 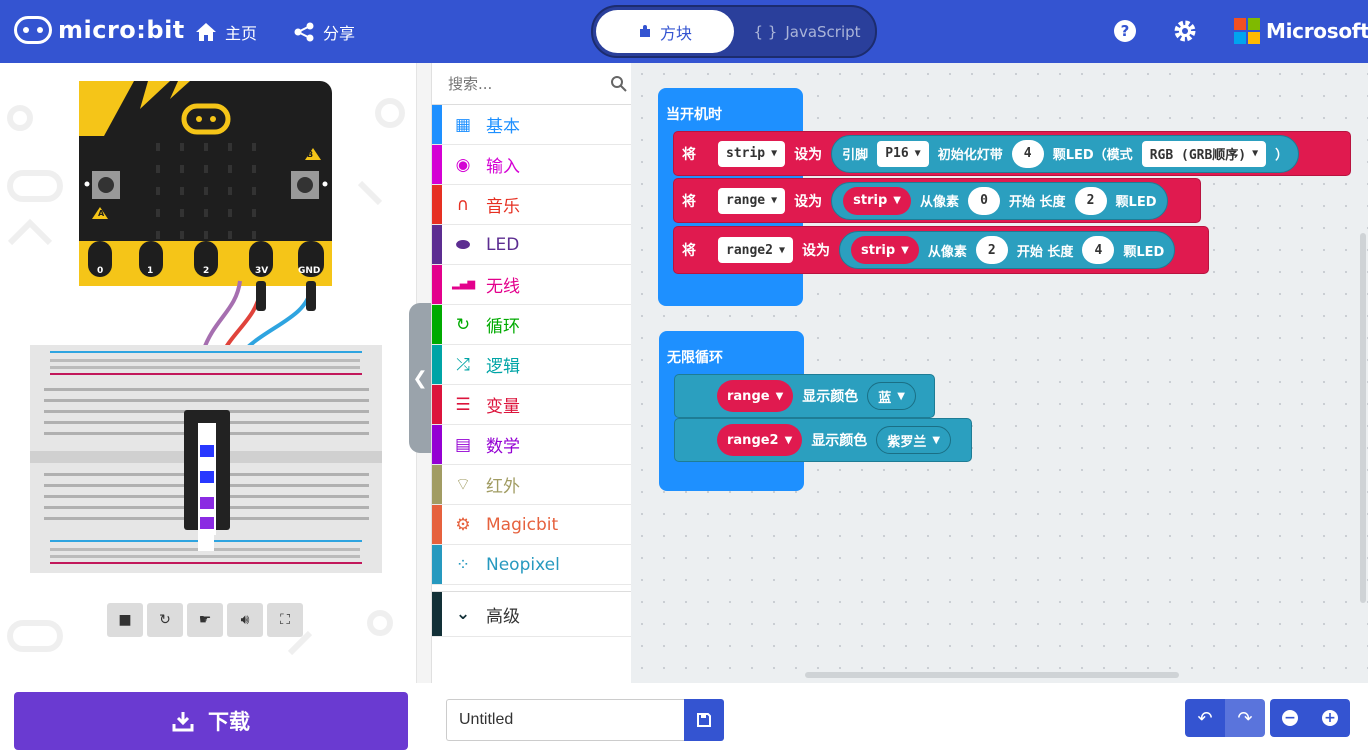 I want to click on category-label: 输入, so click(x=503, y=167).